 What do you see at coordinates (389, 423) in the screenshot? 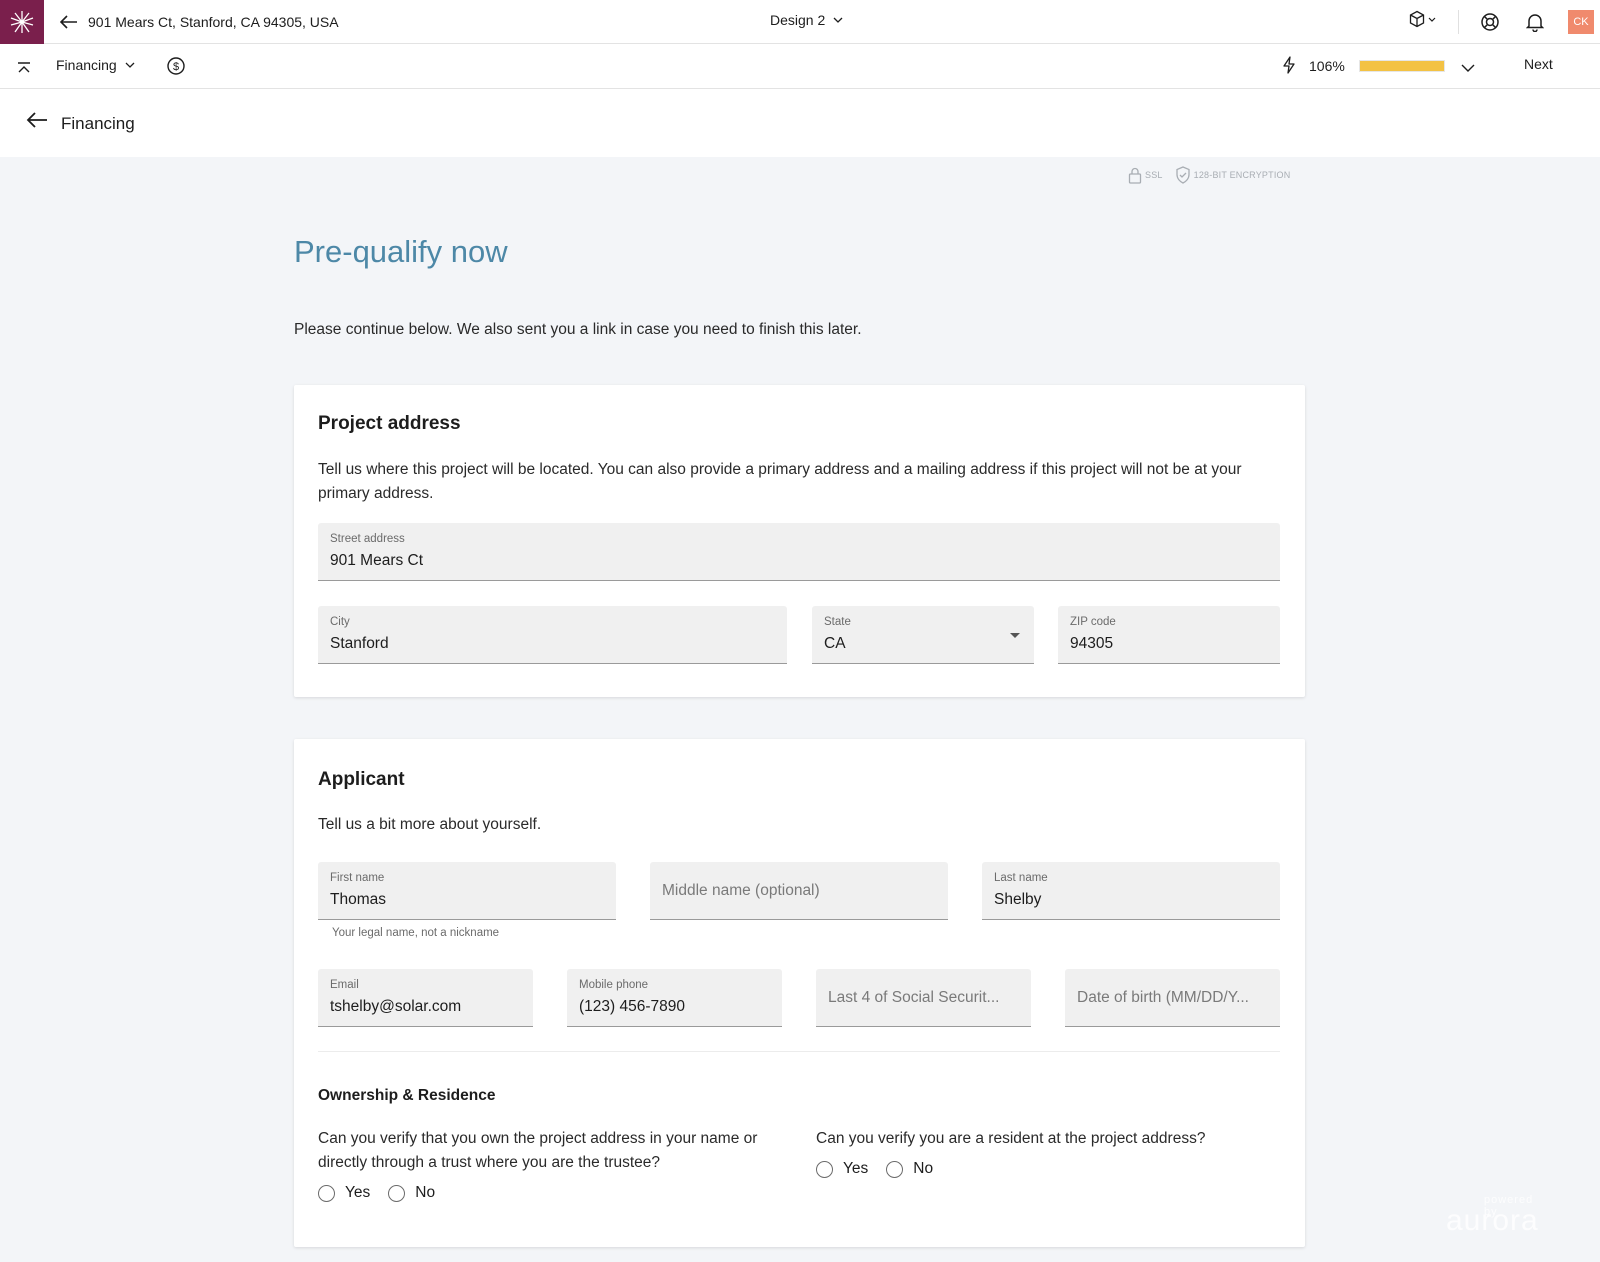
I see `project-address-heading: Project address` at bounding box center [389, 423].